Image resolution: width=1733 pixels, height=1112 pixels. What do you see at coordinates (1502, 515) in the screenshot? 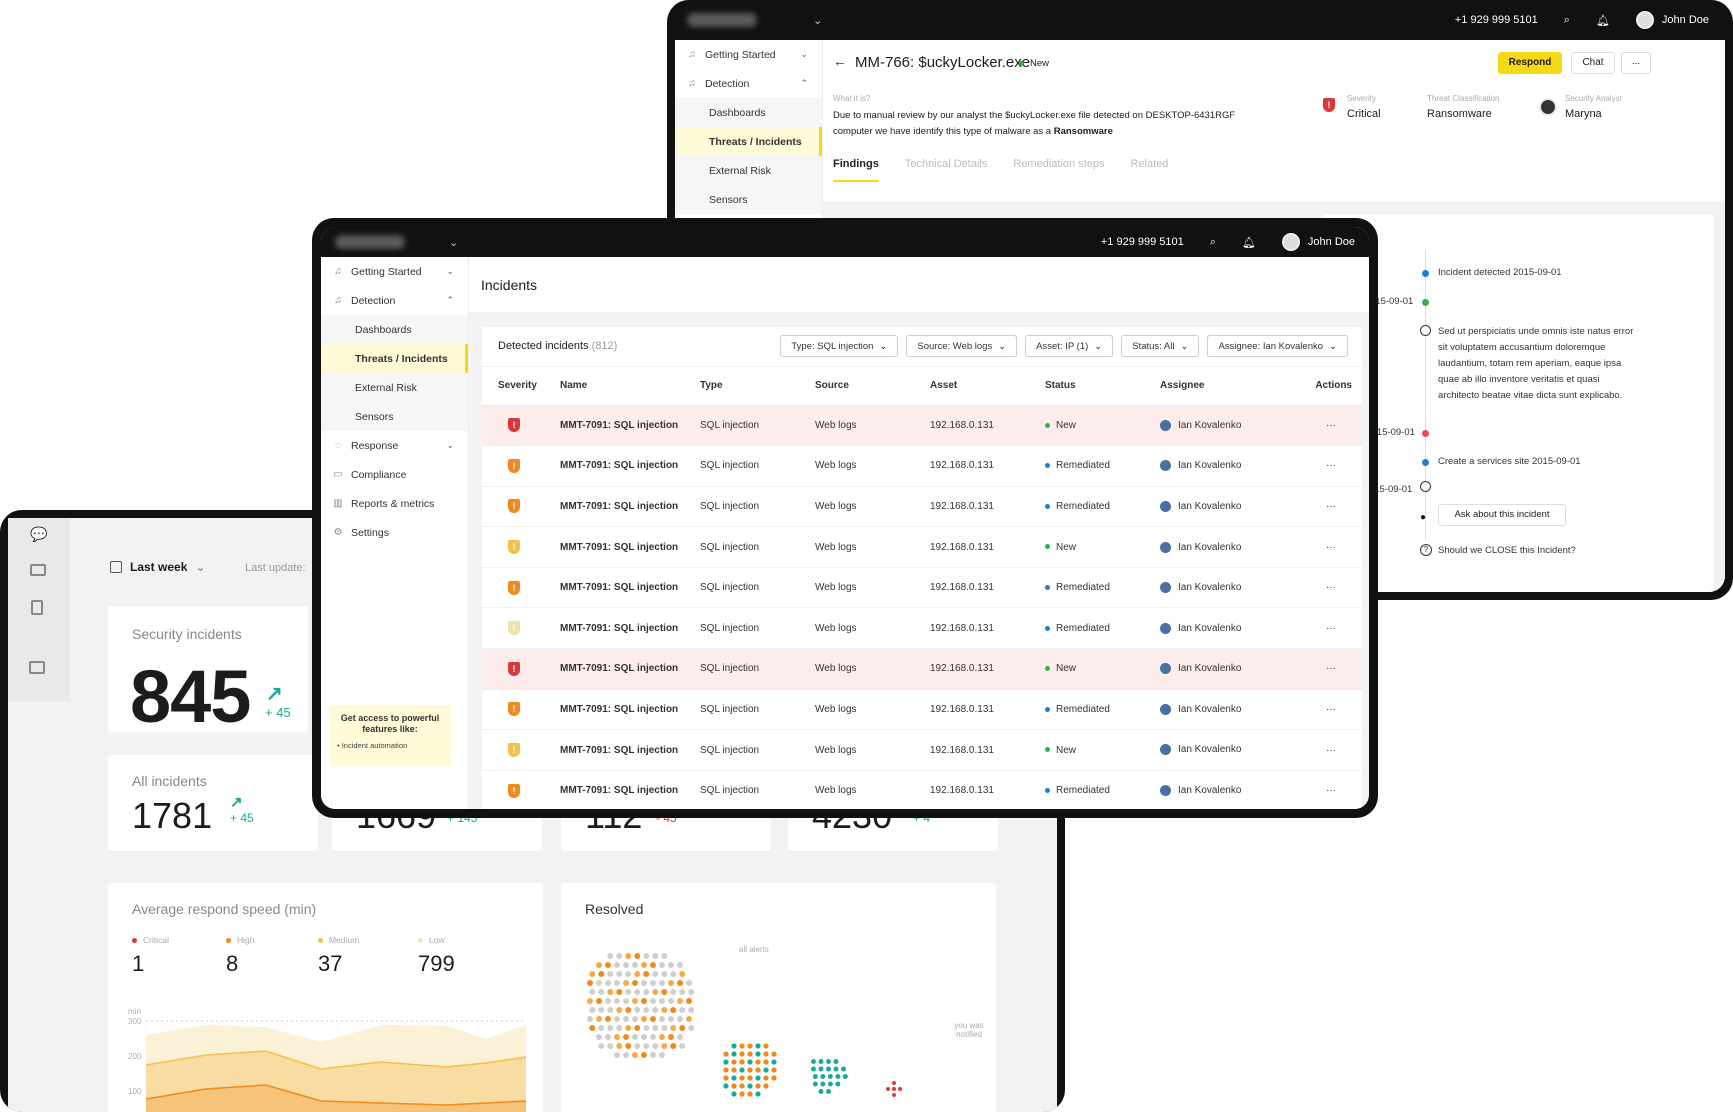
I see `ask-button: Ask about this incident` at bounding box center [1502, 515].